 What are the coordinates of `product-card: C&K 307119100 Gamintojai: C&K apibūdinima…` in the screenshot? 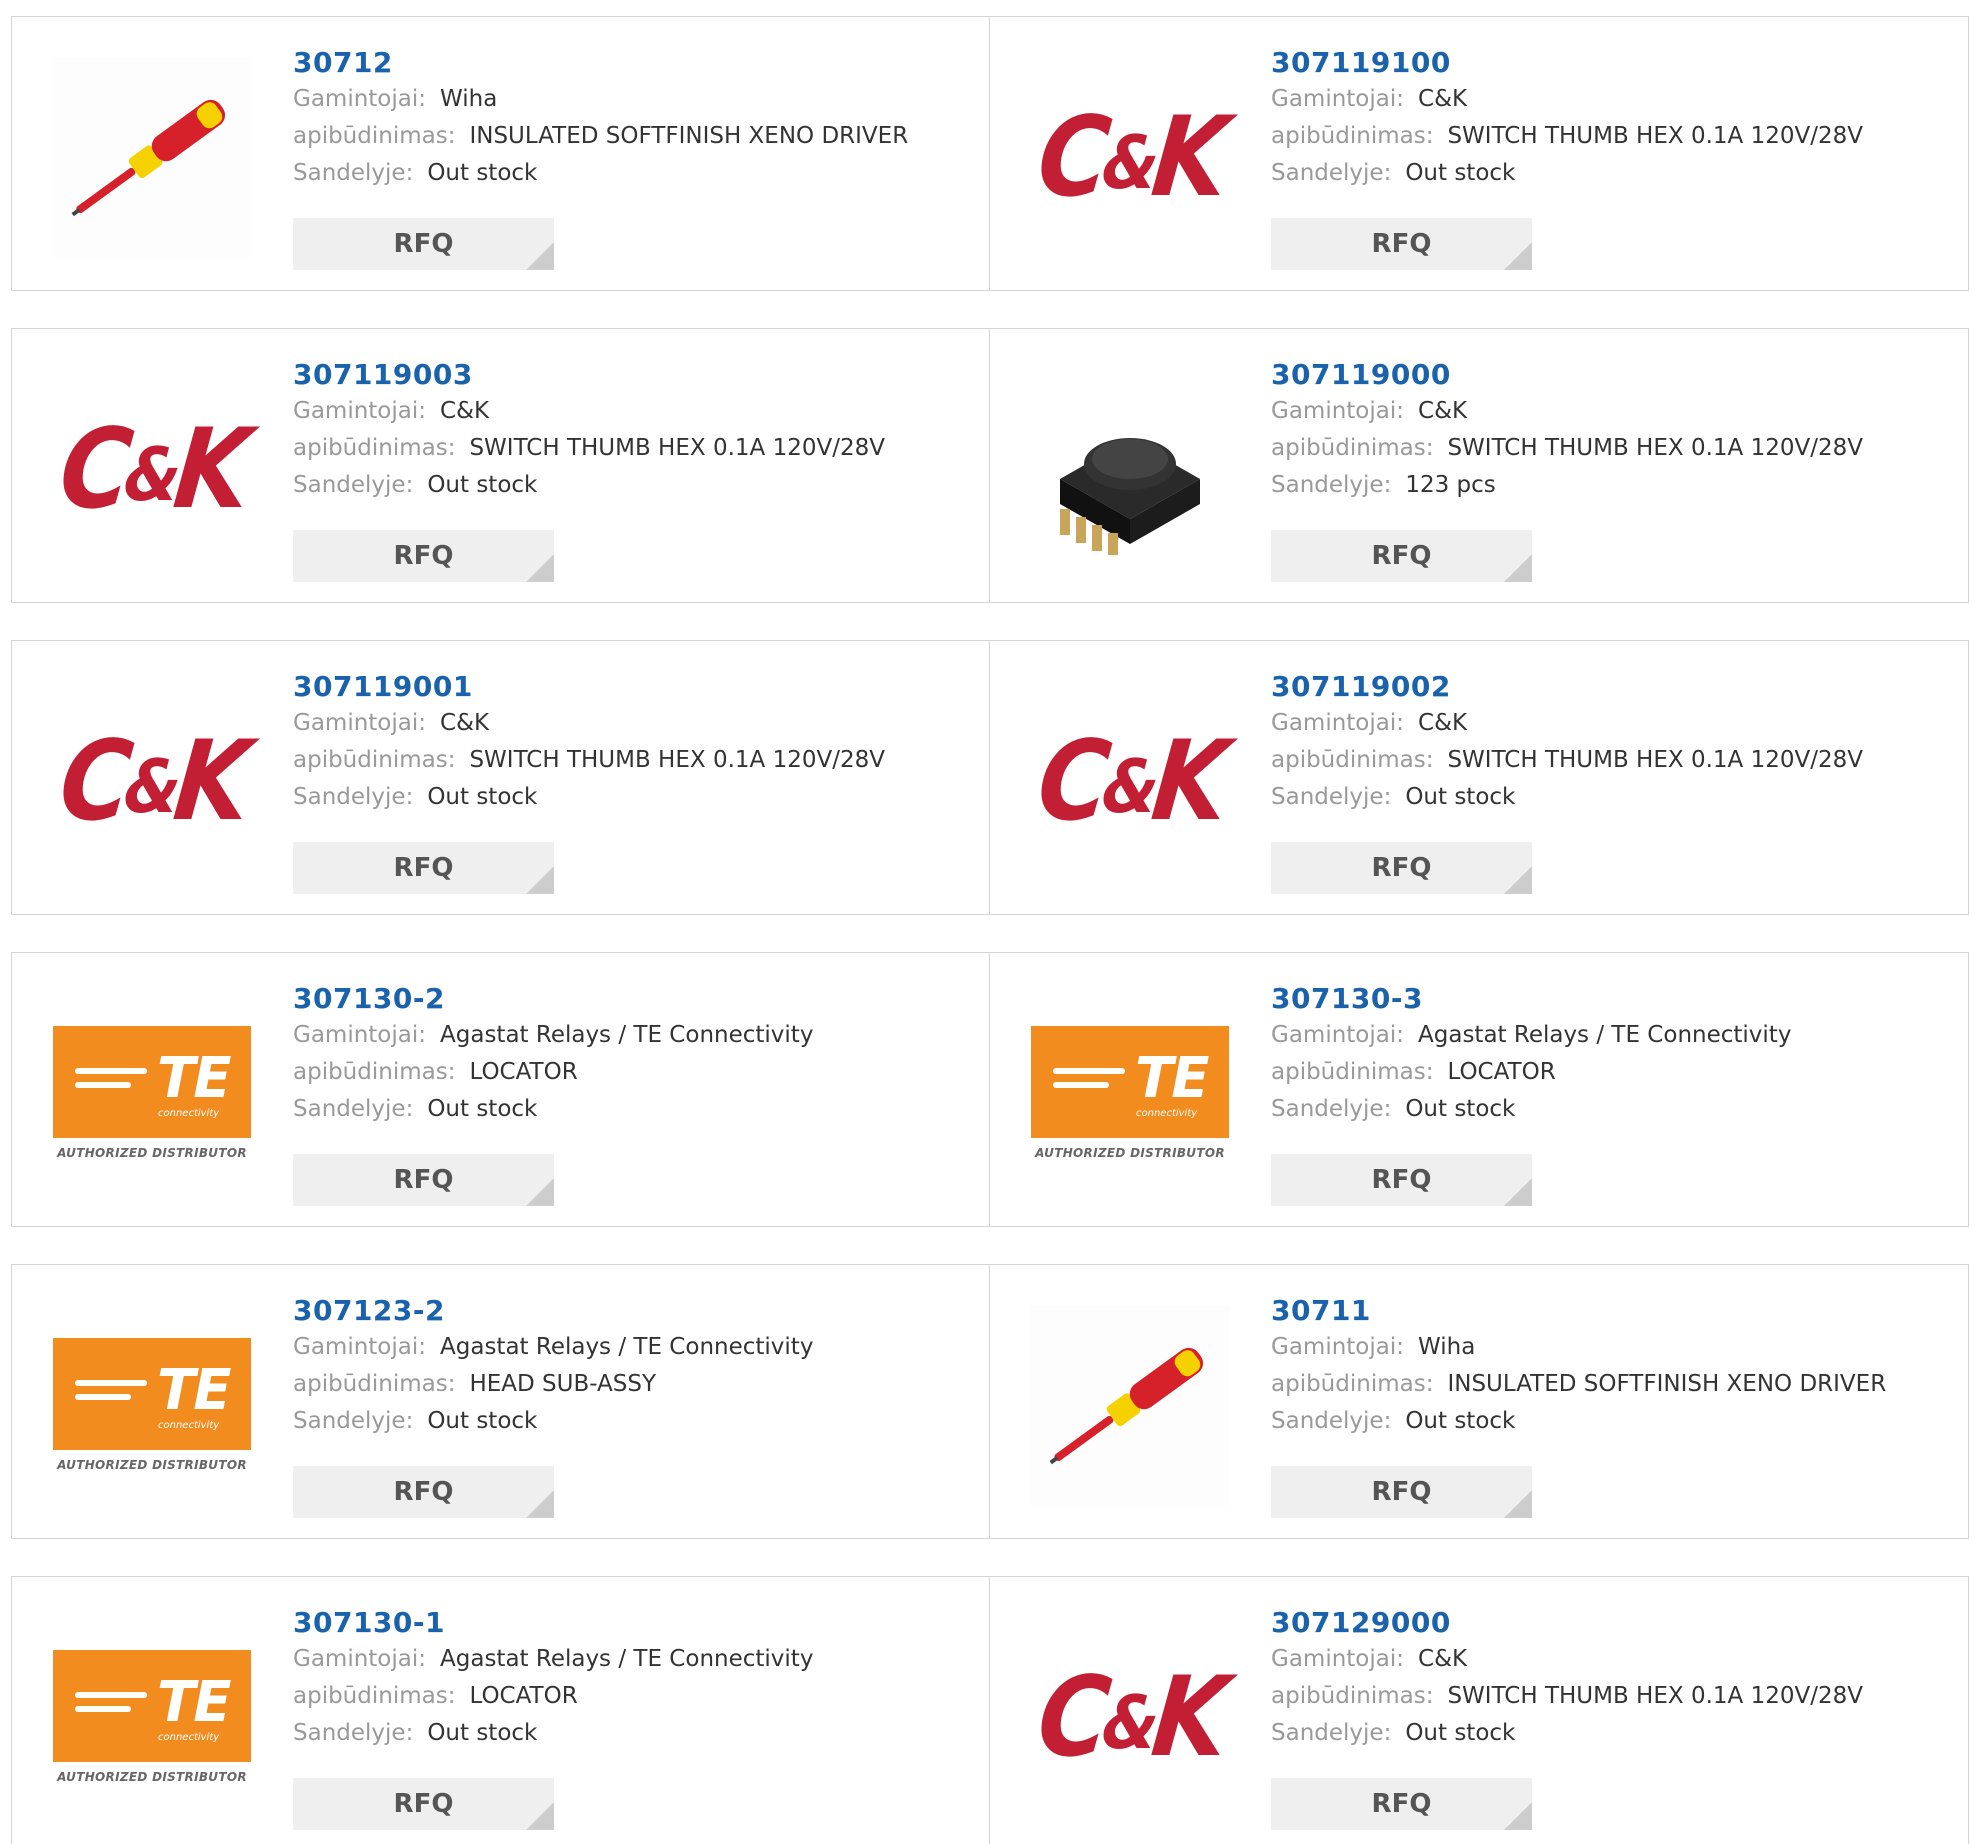 It's located at (1479, 153).